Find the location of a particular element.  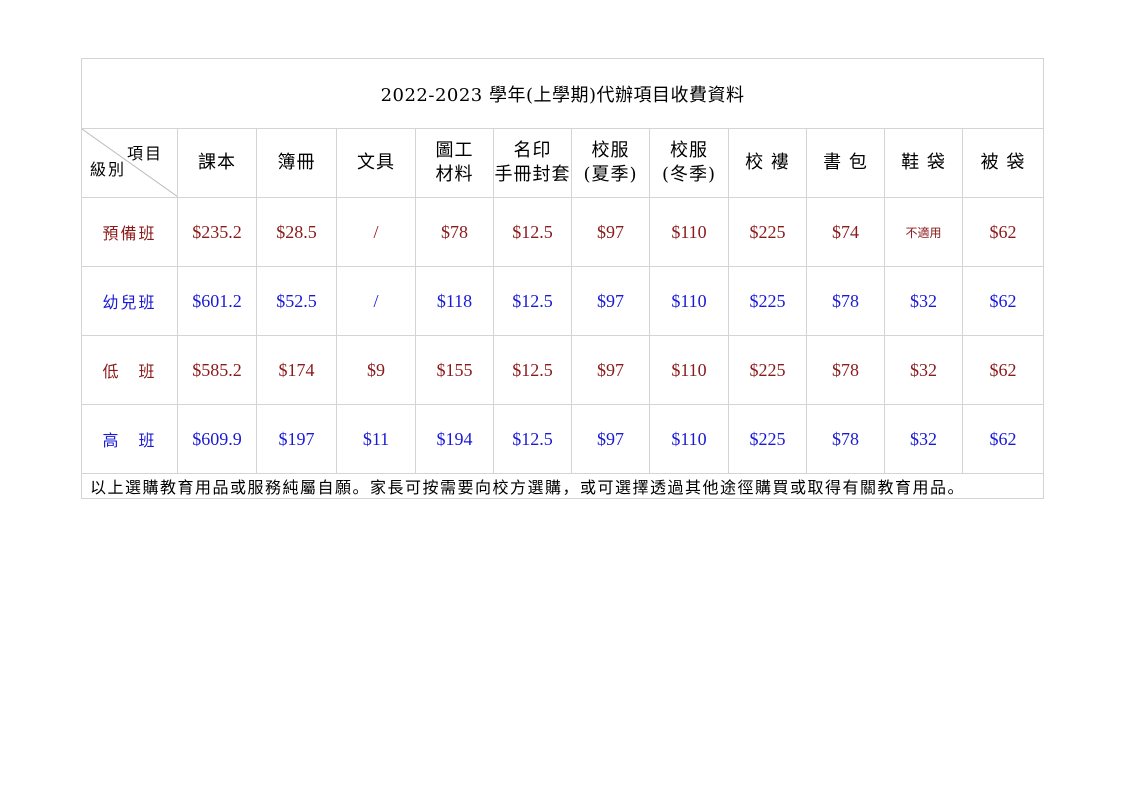

fee-cell: $194 is located at coordinates (454, 439).